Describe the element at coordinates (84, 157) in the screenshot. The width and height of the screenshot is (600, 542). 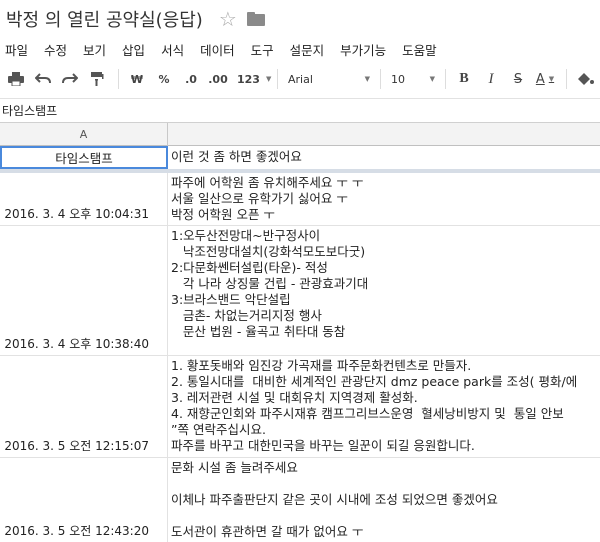
I see `selected-cell: 타임스탬프` at that location.